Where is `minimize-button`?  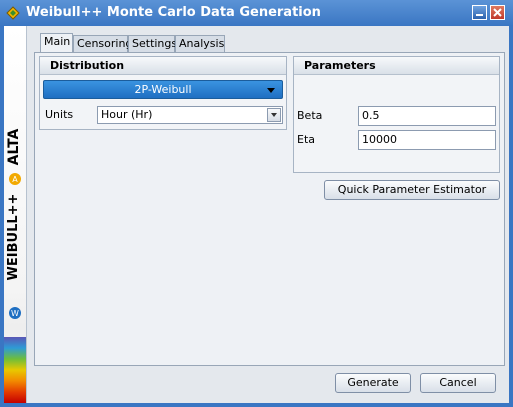
minimize-button is located at coordinates (479, 12).